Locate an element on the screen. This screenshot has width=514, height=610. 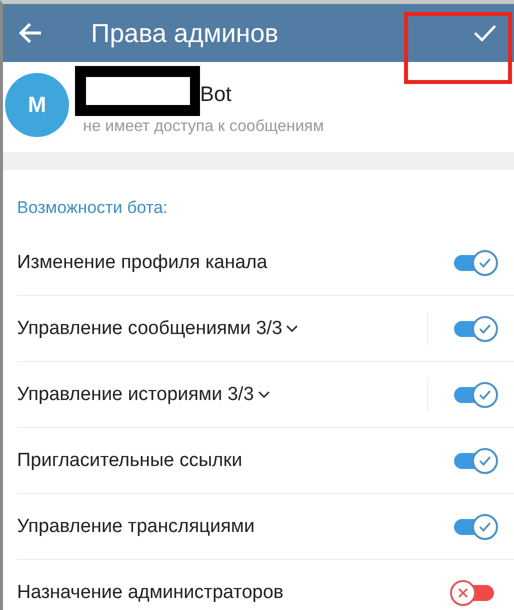
permission-label: Назначение администраторов is located at coordinates (150, 593).